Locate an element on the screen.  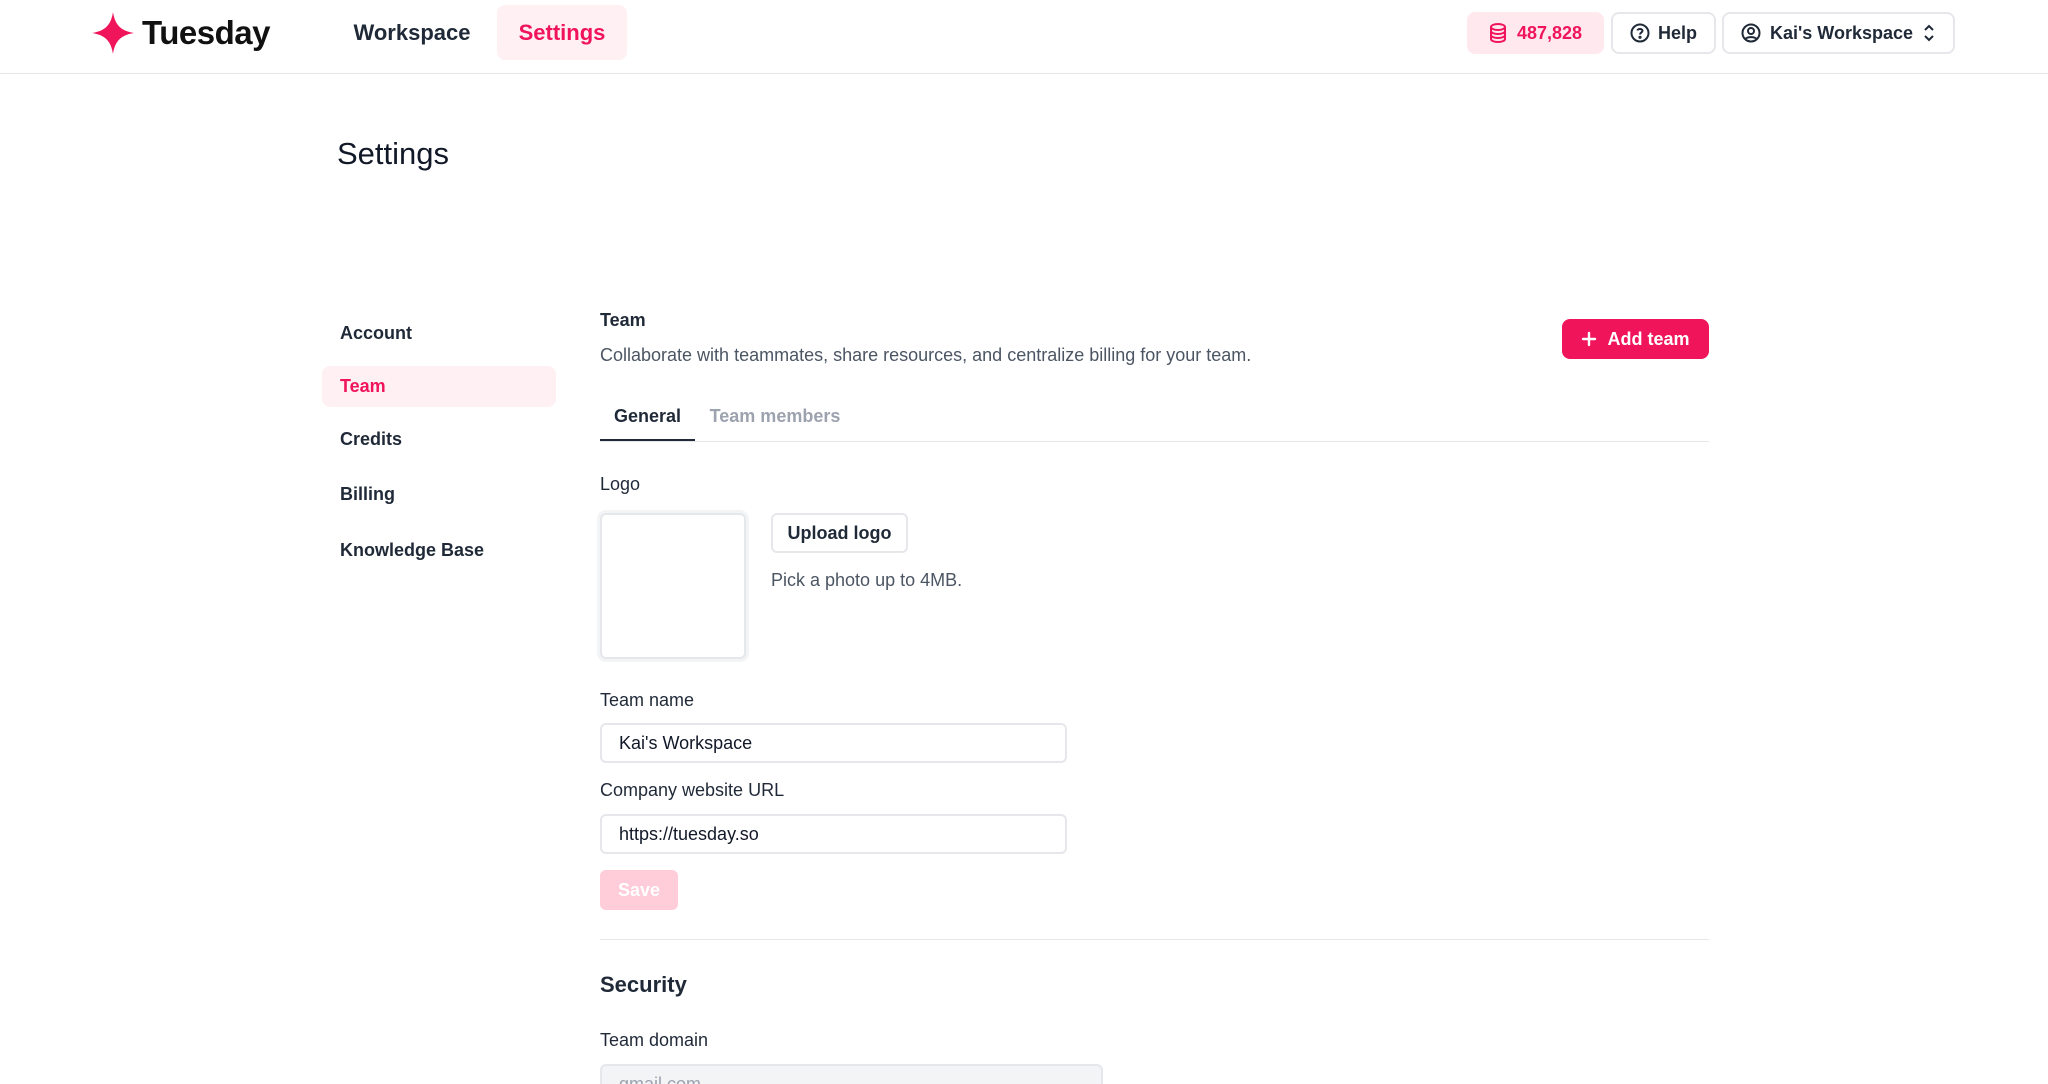
team-name-label: Team name is located at coordinates (647, 700).